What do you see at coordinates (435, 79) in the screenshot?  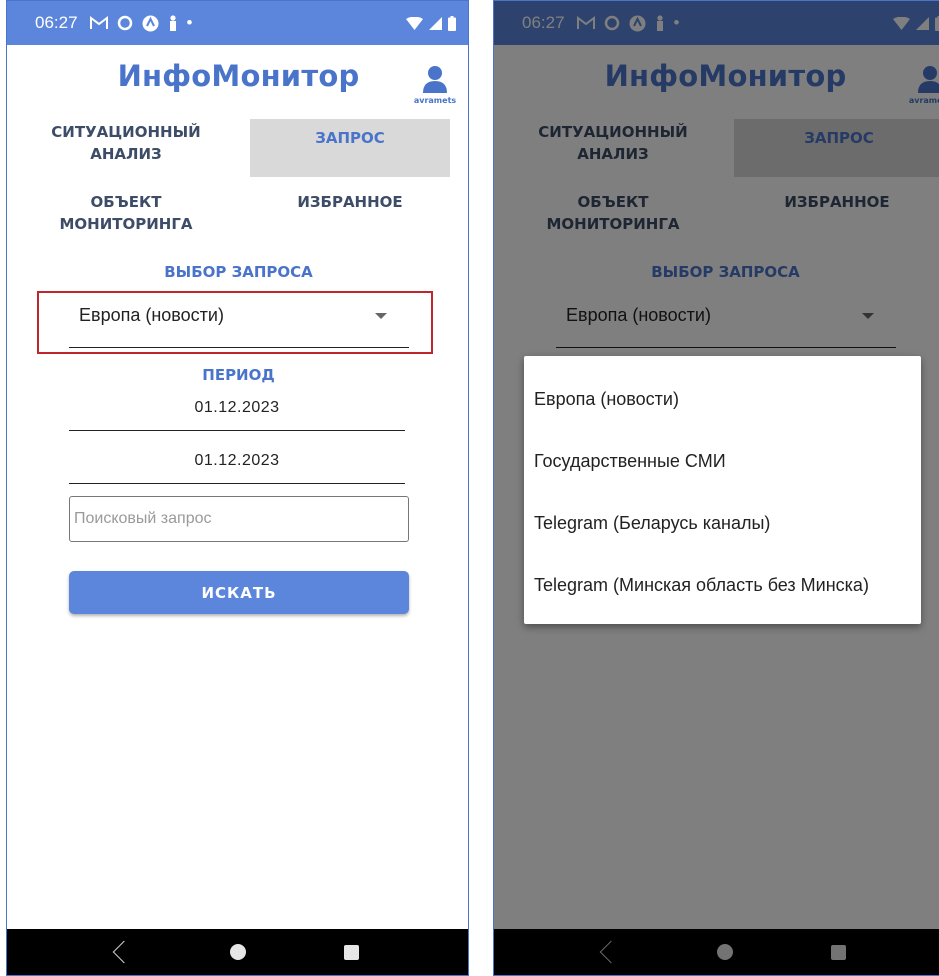 I see `user-icon` at bounding box center [435, 79].